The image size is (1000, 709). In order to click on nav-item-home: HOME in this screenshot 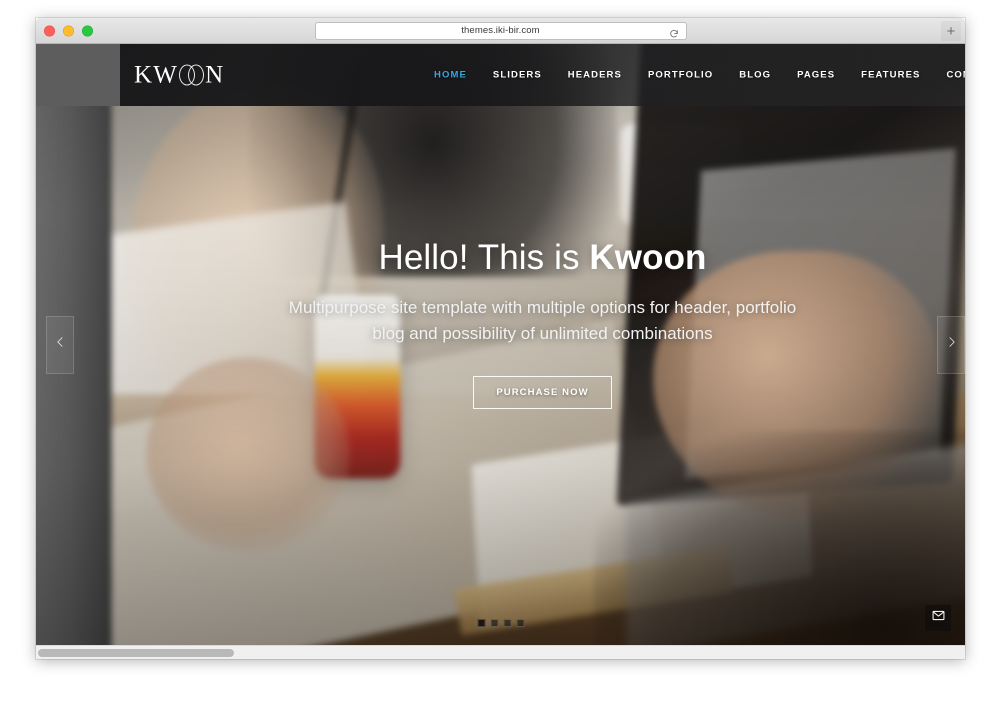, I will do `click(450, 75)`.